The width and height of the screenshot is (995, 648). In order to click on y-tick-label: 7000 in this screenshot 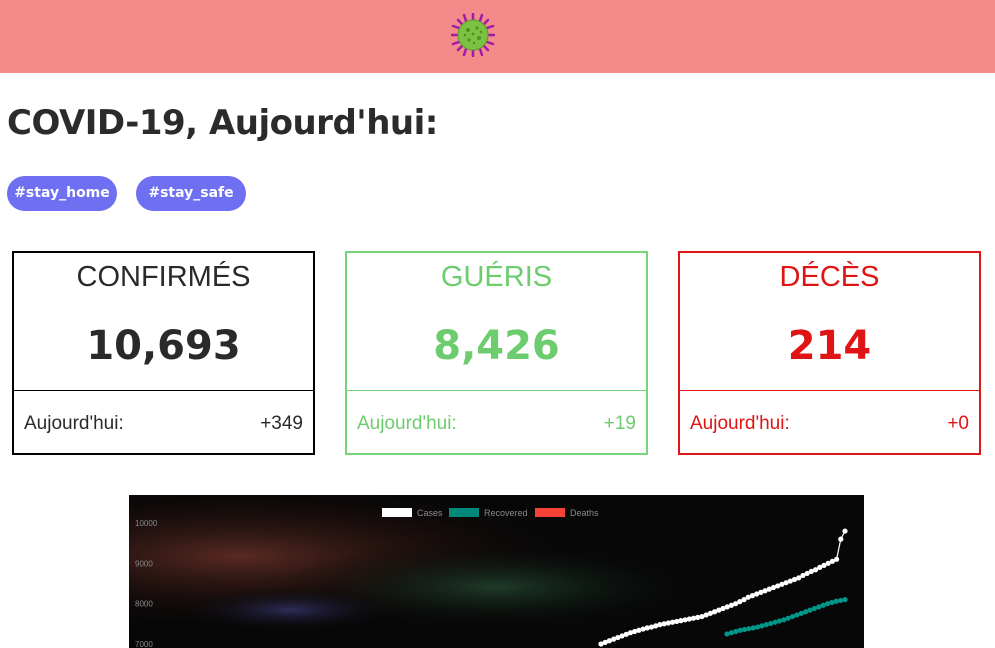, I will do `click(144, 644)`.